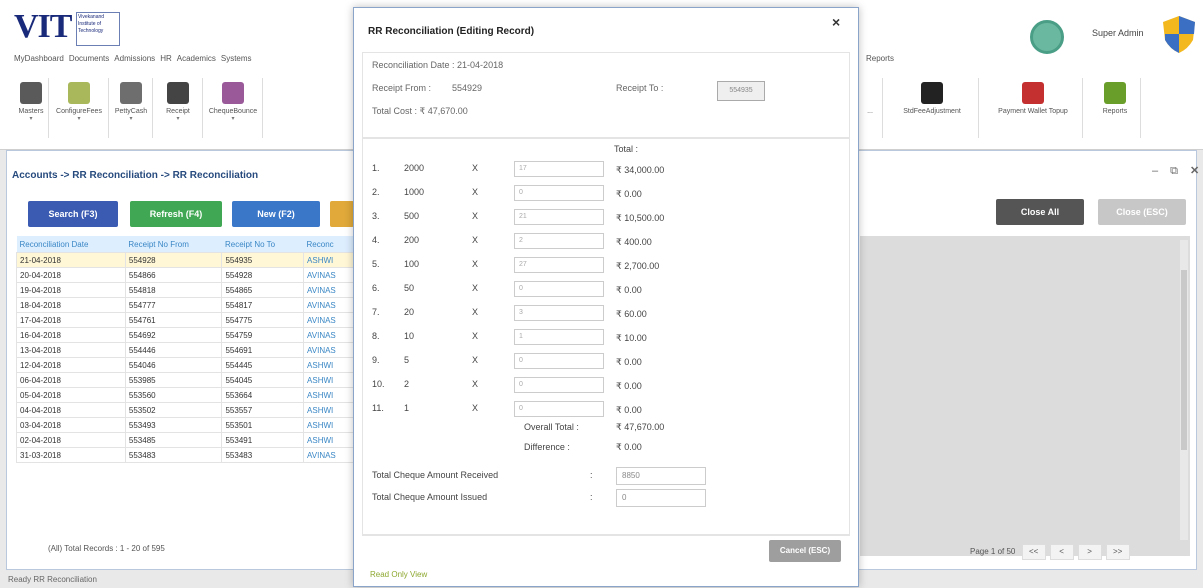  I want to click on table-row: 03-04-2018 553493 553501 ASHWI, so click(186, 425).